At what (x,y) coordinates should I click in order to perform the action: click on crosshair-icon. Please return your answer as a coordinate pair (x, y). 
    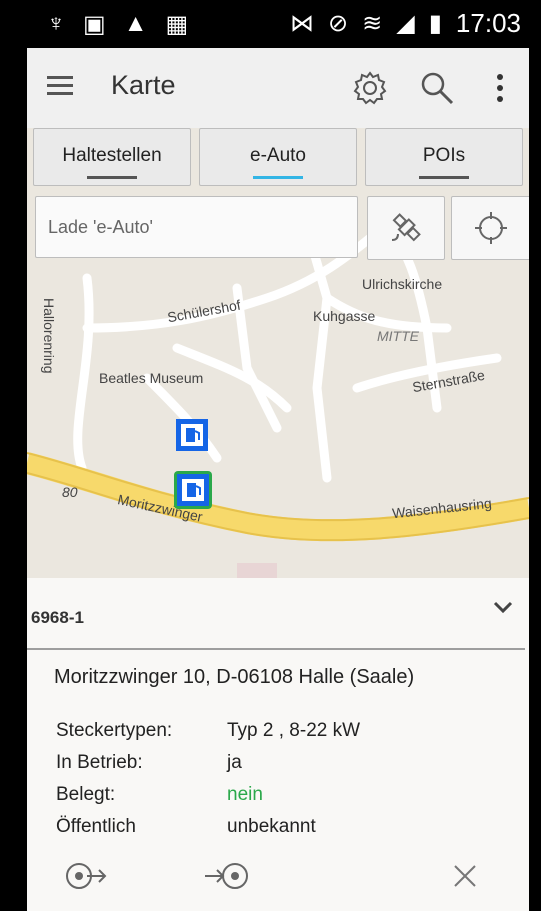
    Looking at the image, I should click on (491, 228).